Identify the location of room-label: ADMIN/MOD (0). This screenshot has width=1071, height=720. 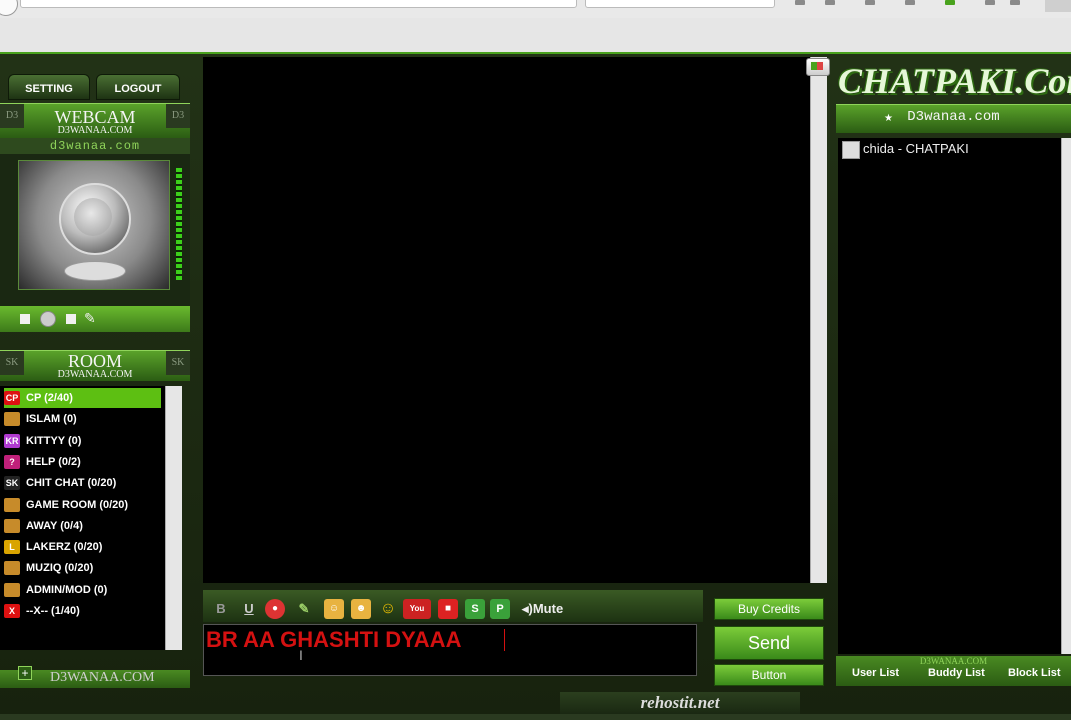
(67, 589).